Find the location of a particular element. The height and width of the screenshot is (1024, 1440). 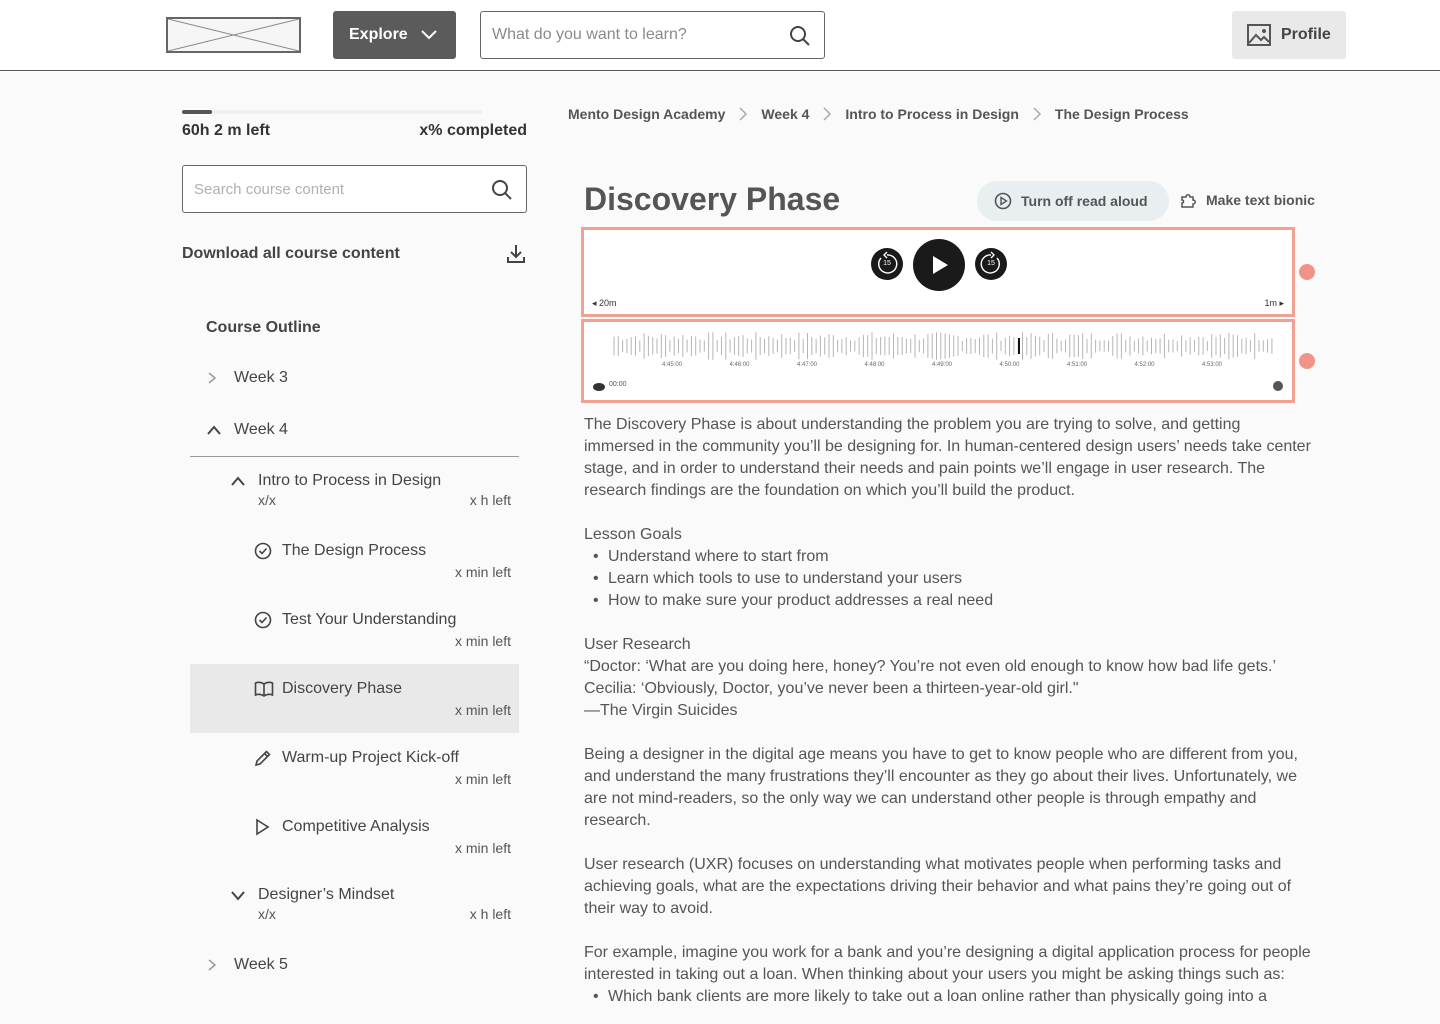

rewind-label: 15 is located at coordinates (887, 263).